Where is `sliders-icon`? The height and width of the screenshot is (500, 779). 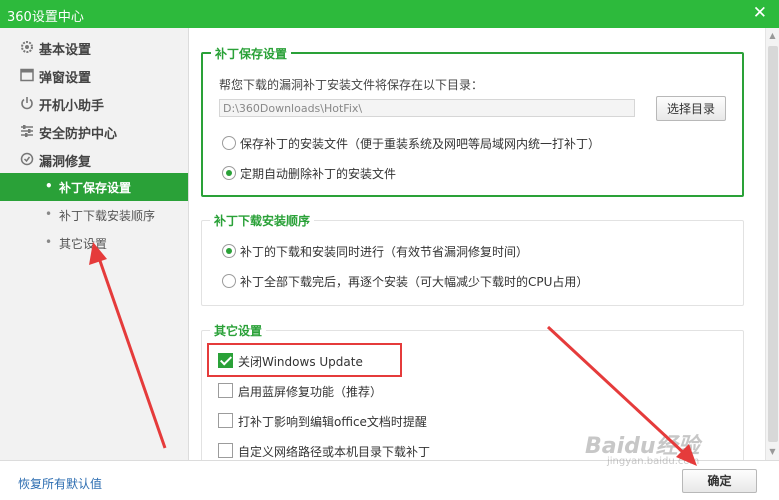
sliders-icon is located at coordinates (27, 131).